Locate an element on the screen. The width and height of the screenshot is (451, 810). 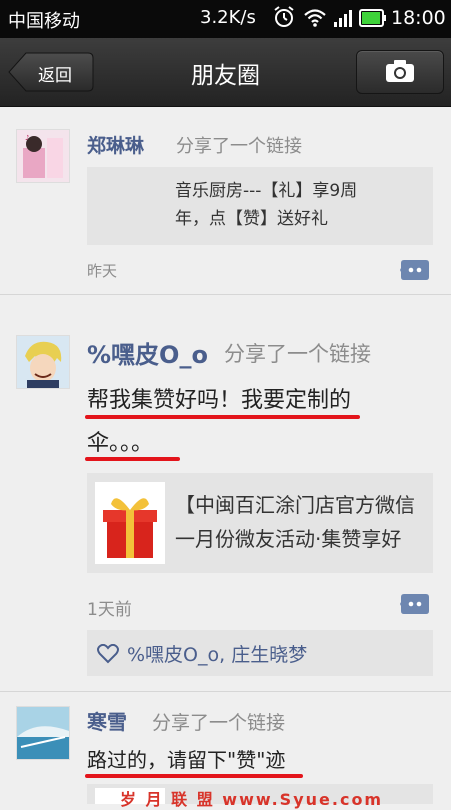
camera-icon is located at coordinates (400, 71).